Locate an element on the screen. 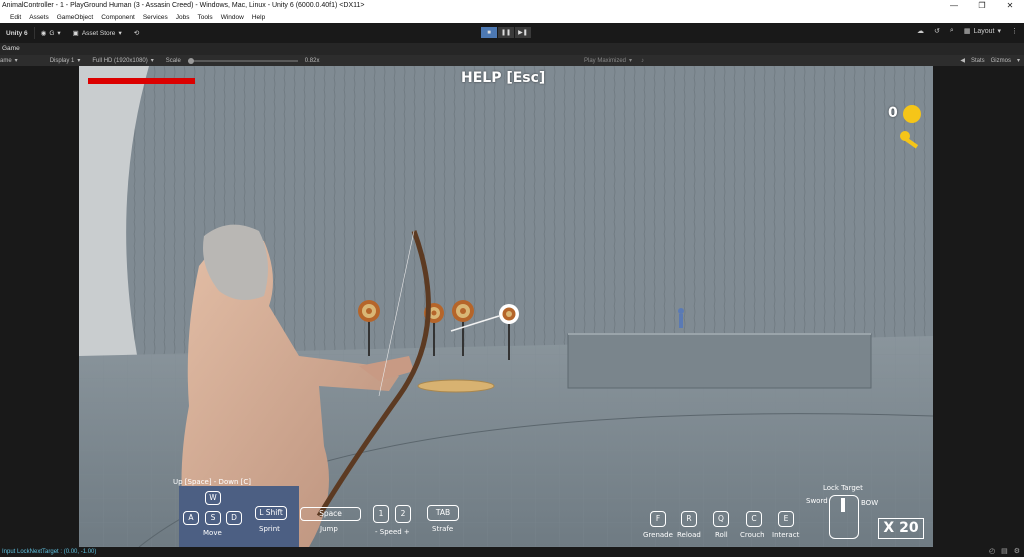  menu-gameobject: GameObject is located at coordinates (75, 17).